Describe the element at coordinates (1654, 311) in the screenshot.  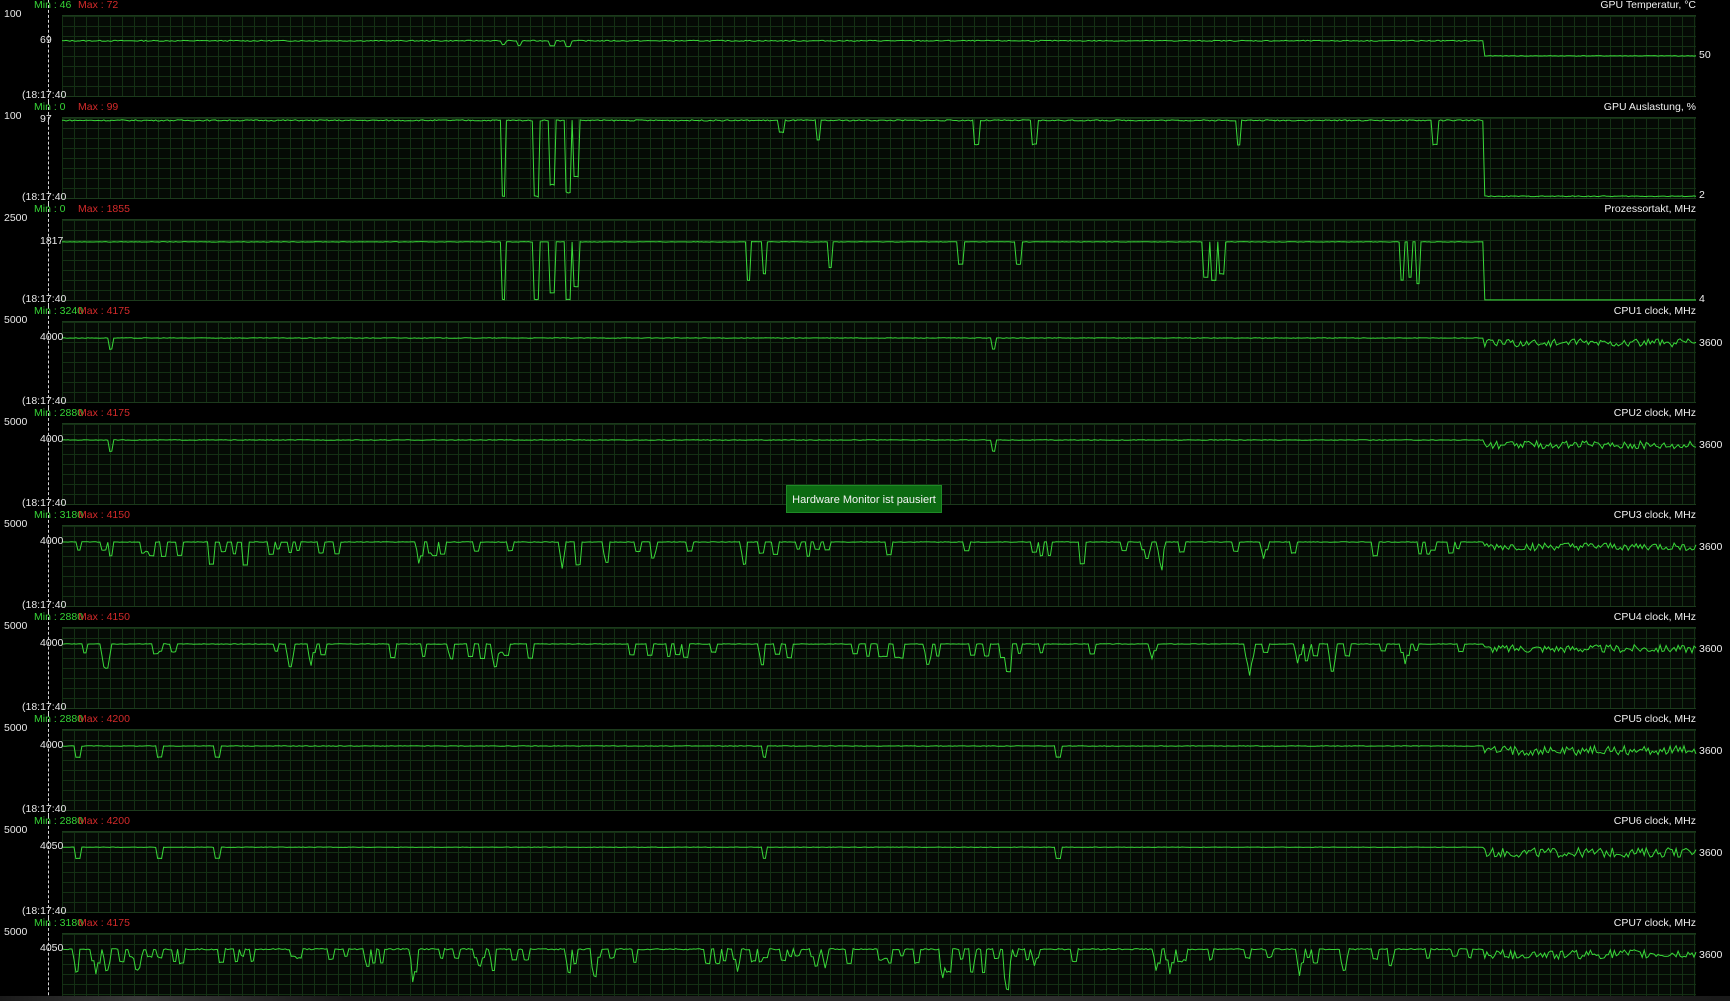
I see `graph-title: CPU1 clock, MHz` at that location.